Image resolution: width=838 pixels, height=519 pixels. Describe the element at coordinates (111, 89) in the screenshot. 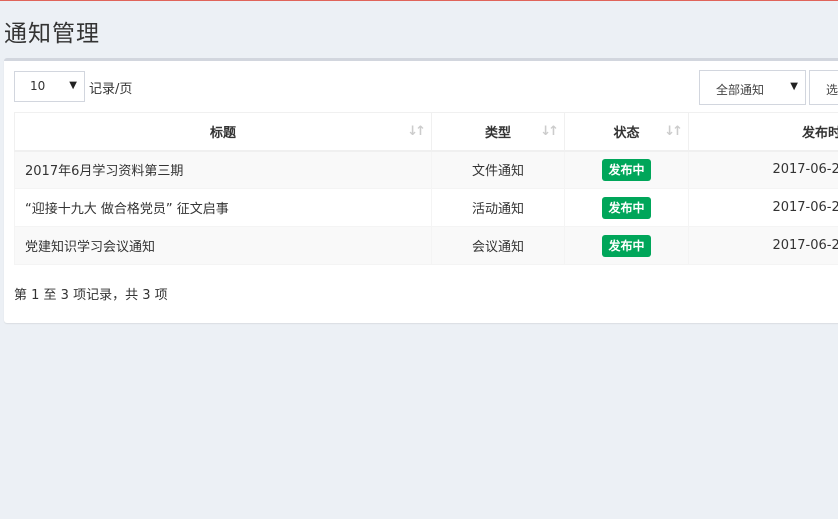

I see `page-length-label: 记录/页` at that location.